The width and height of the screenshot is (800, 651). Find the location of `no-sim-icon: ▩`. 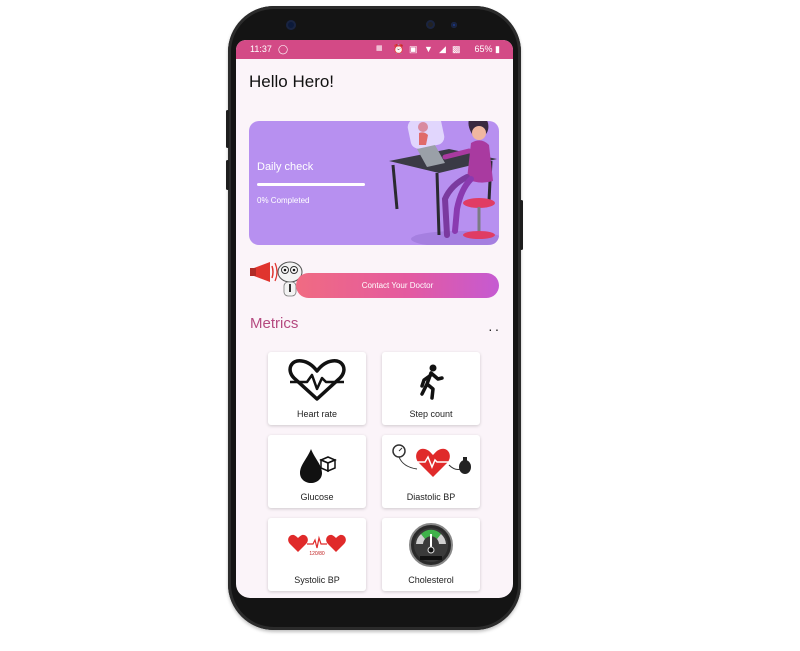

no-sim-icon: ▩ is located at coordinates (456, 49).